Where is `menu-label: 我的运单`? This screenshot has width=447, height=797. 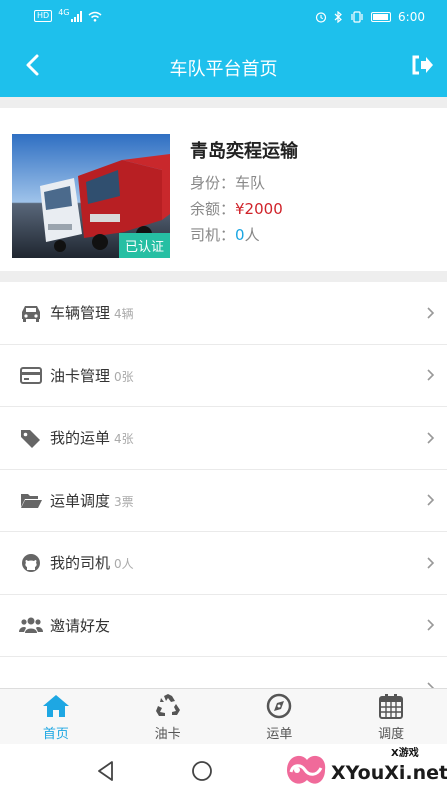
menu-label: 我的运单 is located at coordinates (80, 438).